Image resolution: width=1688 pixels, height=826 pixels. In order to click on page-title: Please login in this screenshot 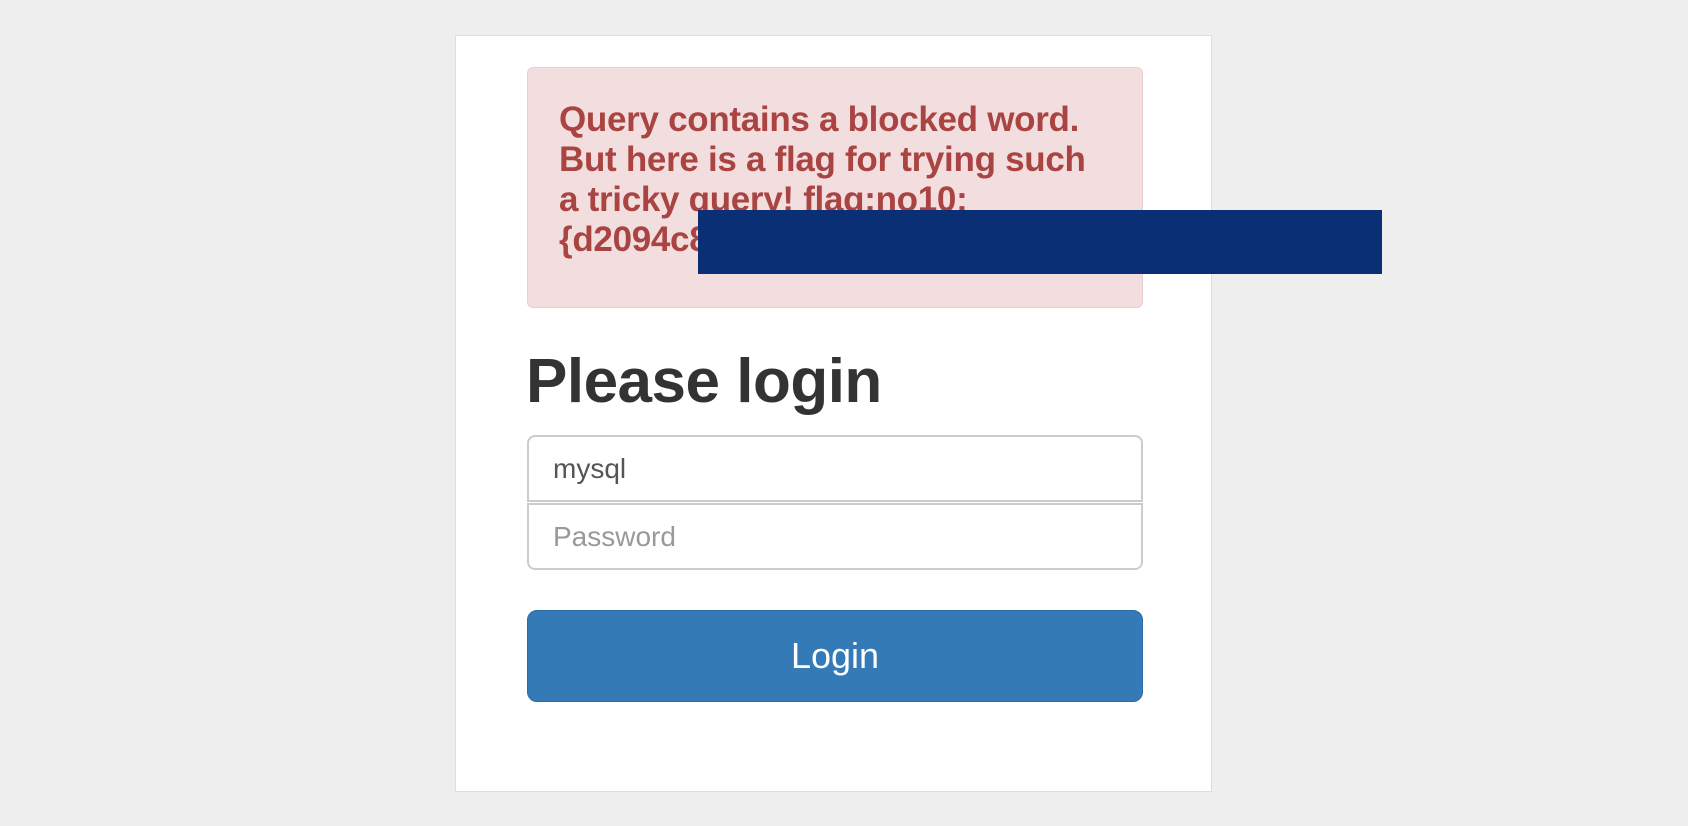, I will do `click(704, 381)`.